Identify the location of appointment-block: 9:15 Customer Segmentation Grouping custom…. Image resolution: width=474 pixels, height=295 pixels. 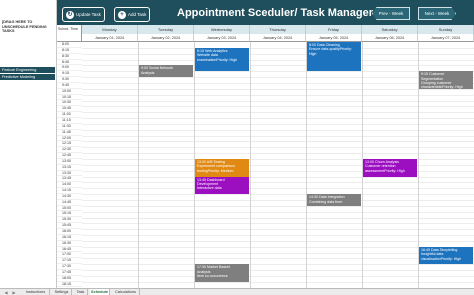
(446, 80).